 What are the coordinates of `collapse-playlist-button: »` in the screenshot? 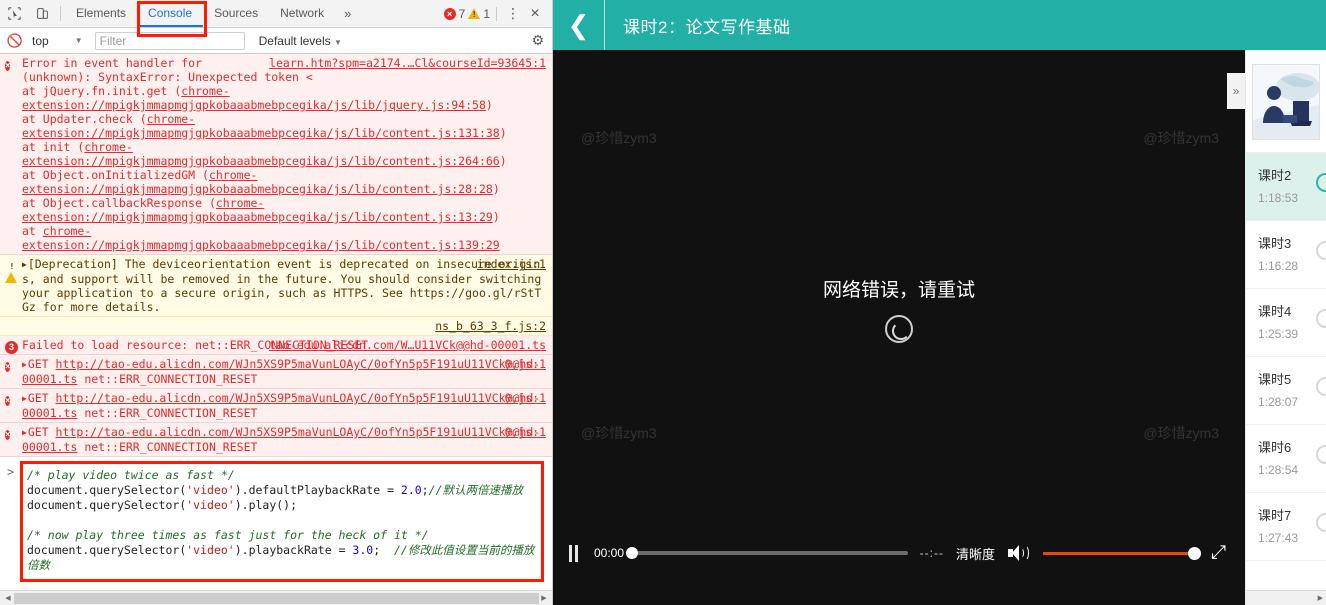 It's located at (1236, 91).